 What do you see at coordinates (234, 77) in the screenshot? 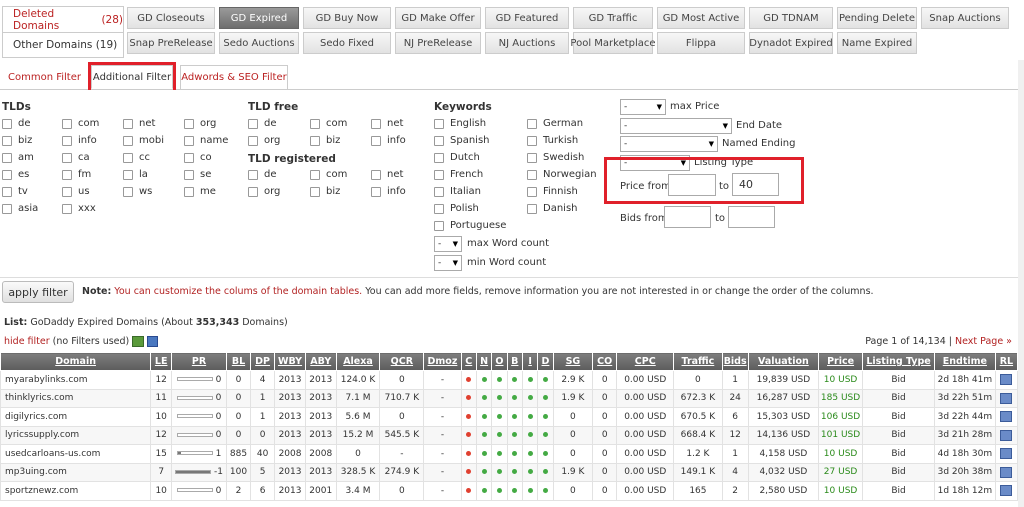
I see `tab-adwords-seo-filter: Adwords & SEO Filter` at bounding box center [234, 77].